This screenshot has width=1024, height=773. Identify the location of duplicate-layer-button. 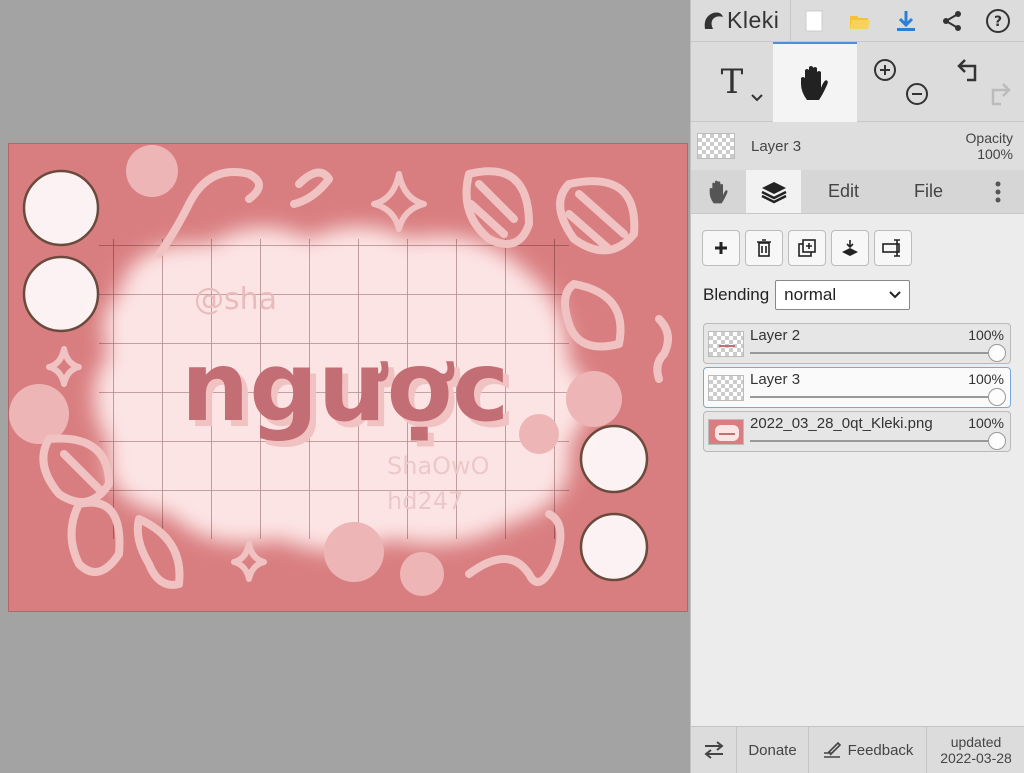
(807, 248).